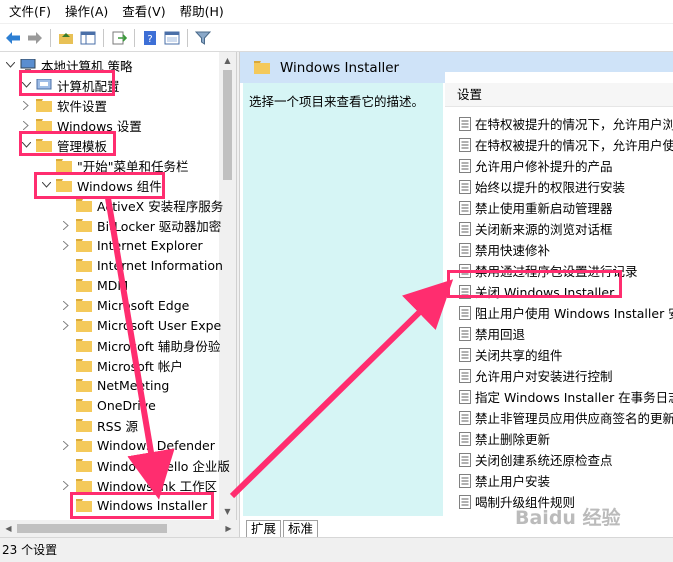 This screenshot has width=673, height=562. Describe the element at coordinates (150, 245) in the screenshot. I see `tree-item-label: Internet Explorer` at that location.